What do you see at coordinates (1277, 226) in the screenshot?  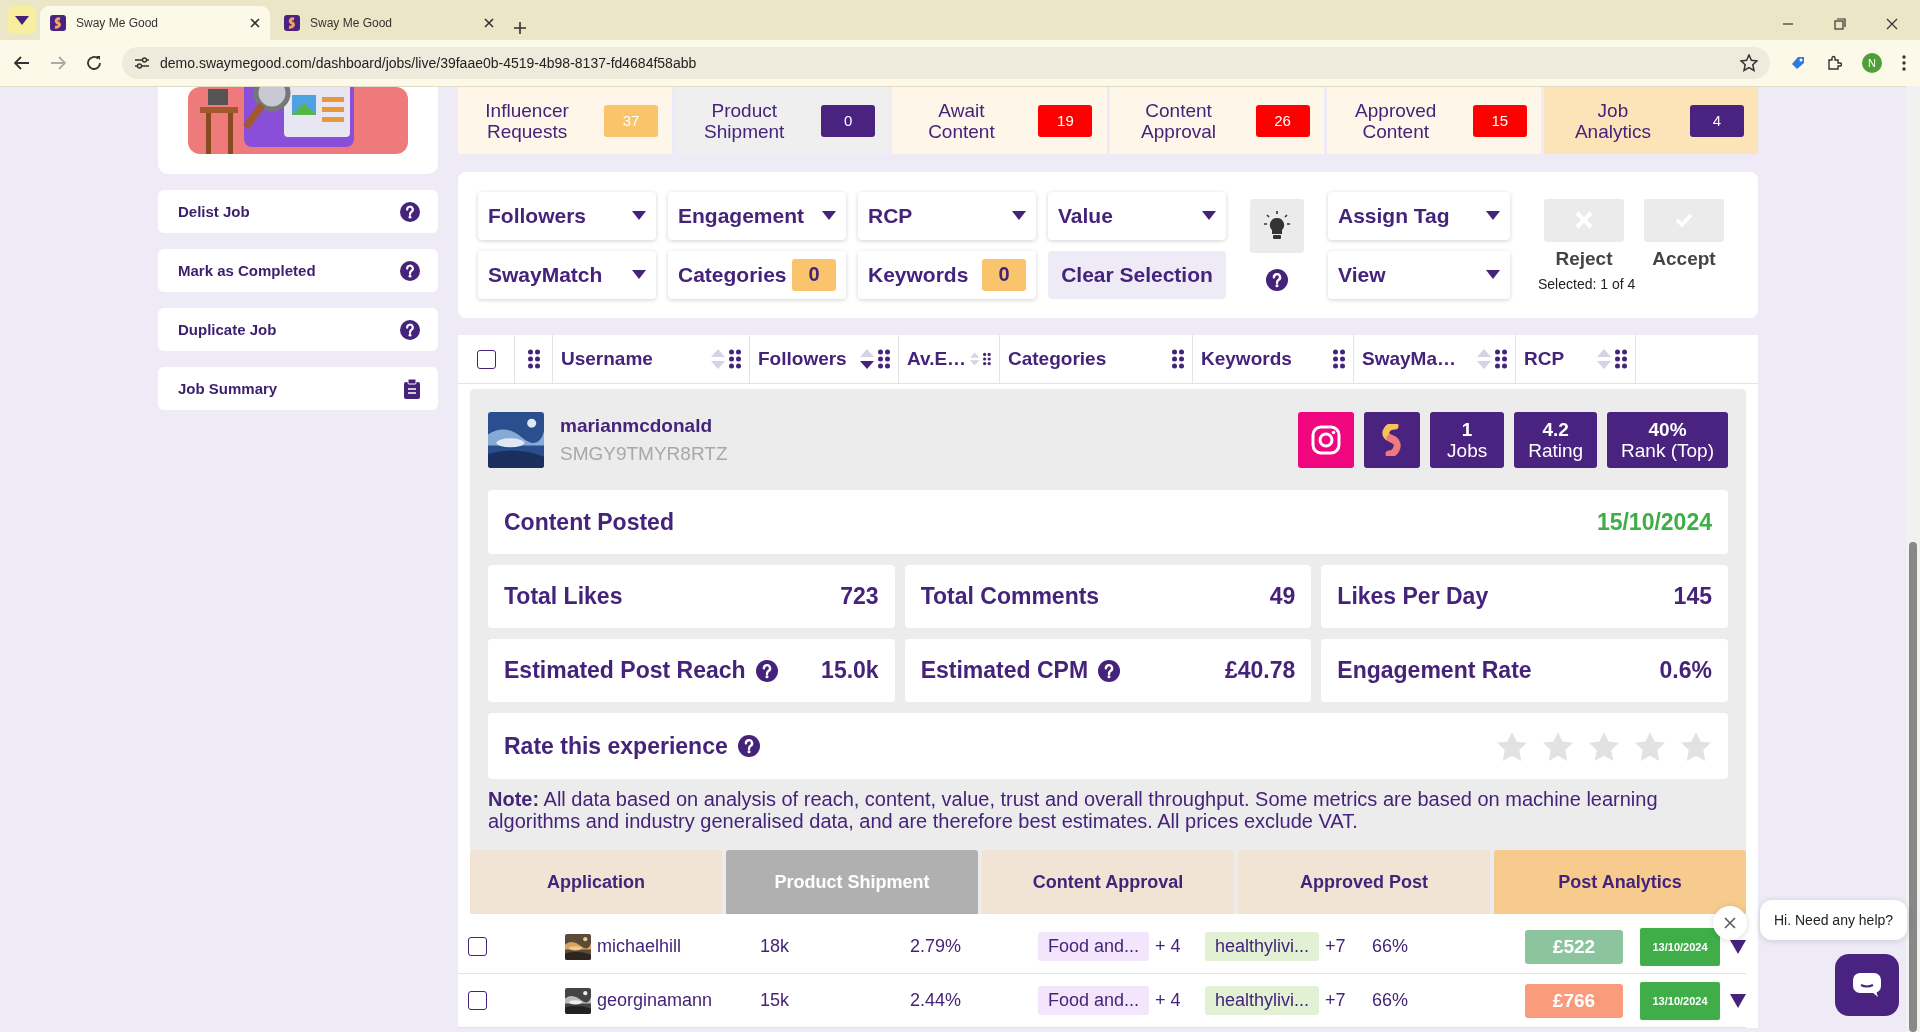 I see `lightbulb-button` at bounding box center [1277, 226].